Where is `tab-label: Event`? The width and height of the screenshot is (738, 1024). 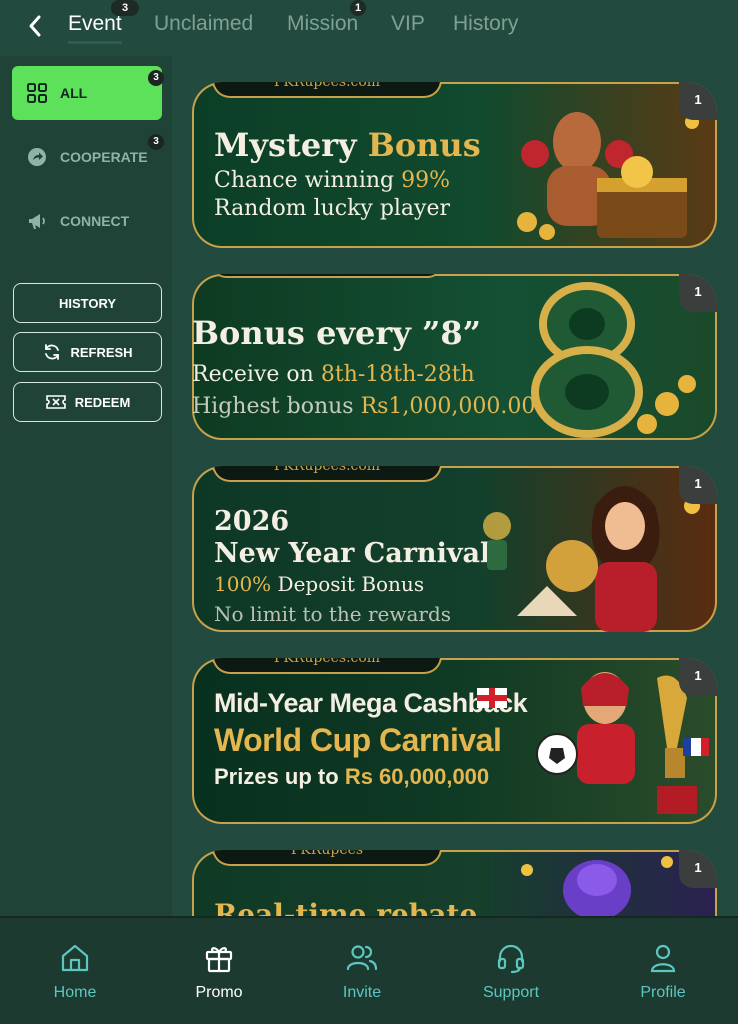 tab-label: Event is located at coordinates (95, 23).